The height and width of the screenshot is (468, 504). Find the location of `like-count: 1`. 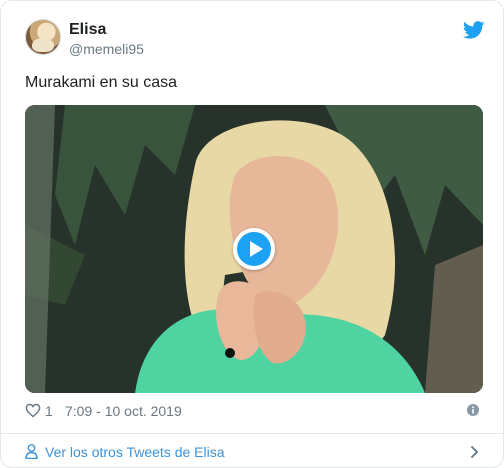

like-count: 1 is located at coordinates (49, 411).